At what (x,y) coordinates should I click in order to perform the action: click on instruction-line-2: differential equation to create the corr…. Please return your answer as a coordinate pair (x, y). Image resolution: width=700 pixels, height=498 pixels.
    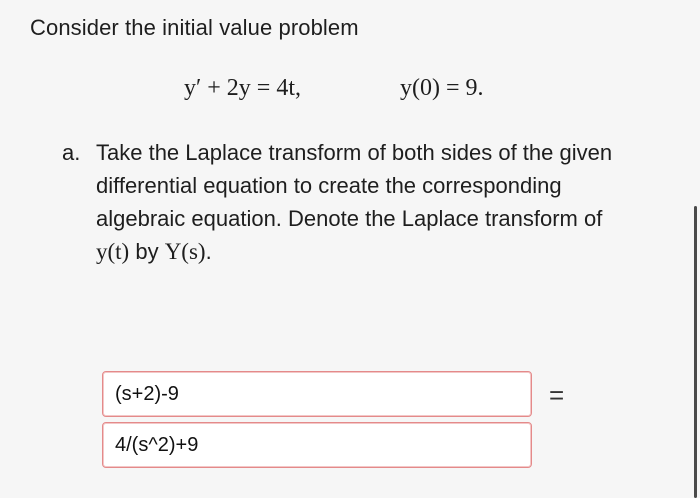
    Looking at the image, I should click on (329, 185).